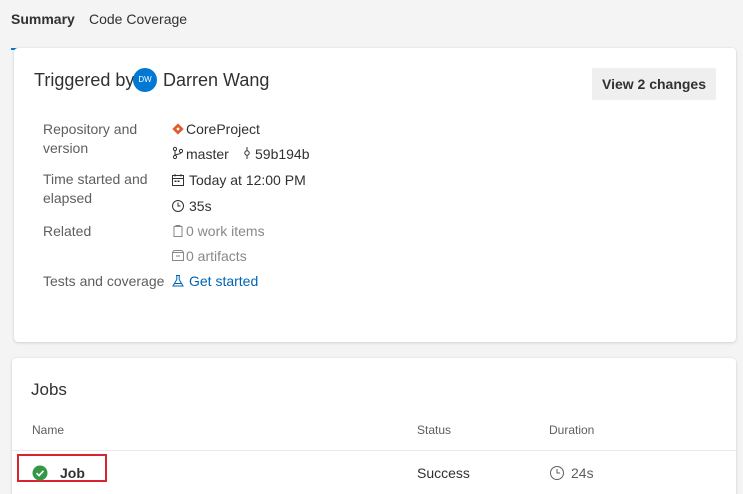 The height and width of the screenshot is (494, 743). What do you see at coordinates (374, 472) in the screenshot?
I see `table-row` at bounding box center [374, 472].